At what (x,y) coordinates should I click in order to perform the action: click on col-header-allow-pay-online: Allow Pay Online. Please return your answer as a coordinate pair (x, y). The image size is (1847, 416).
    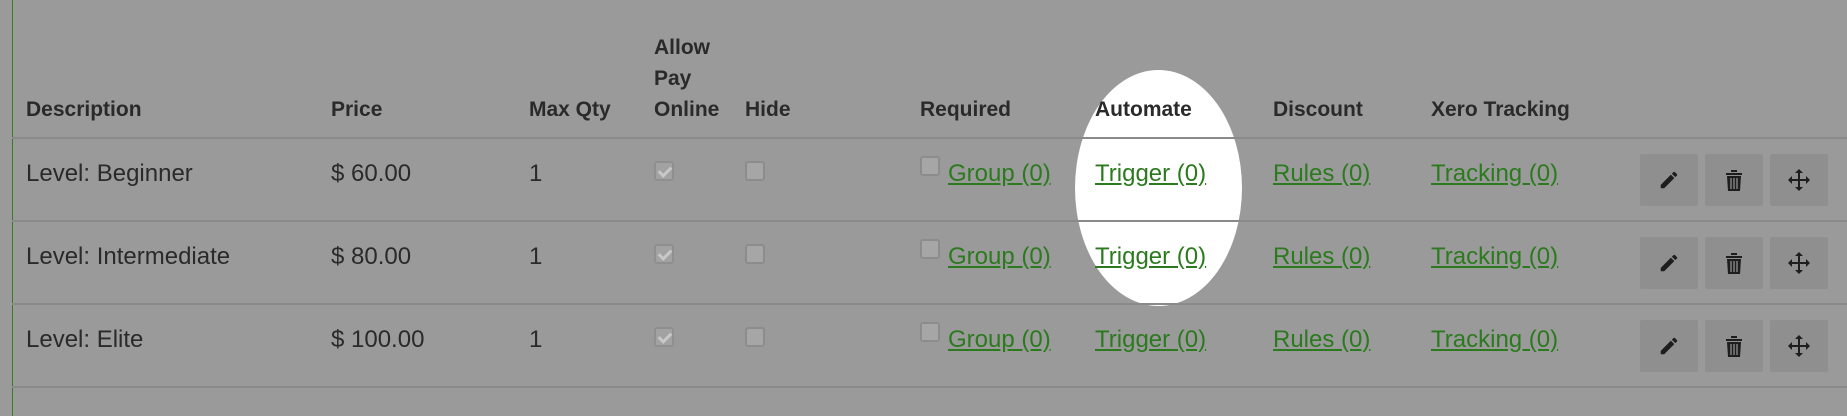
    Looking at the image, I should click on (685, 69).